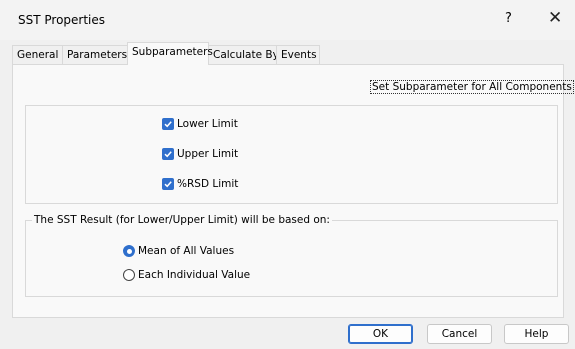 Image resolution: width=575 pixels, height=349 pixels. I want to click on upper-limit-checkbox: Upper Limit, so click(200, 154).